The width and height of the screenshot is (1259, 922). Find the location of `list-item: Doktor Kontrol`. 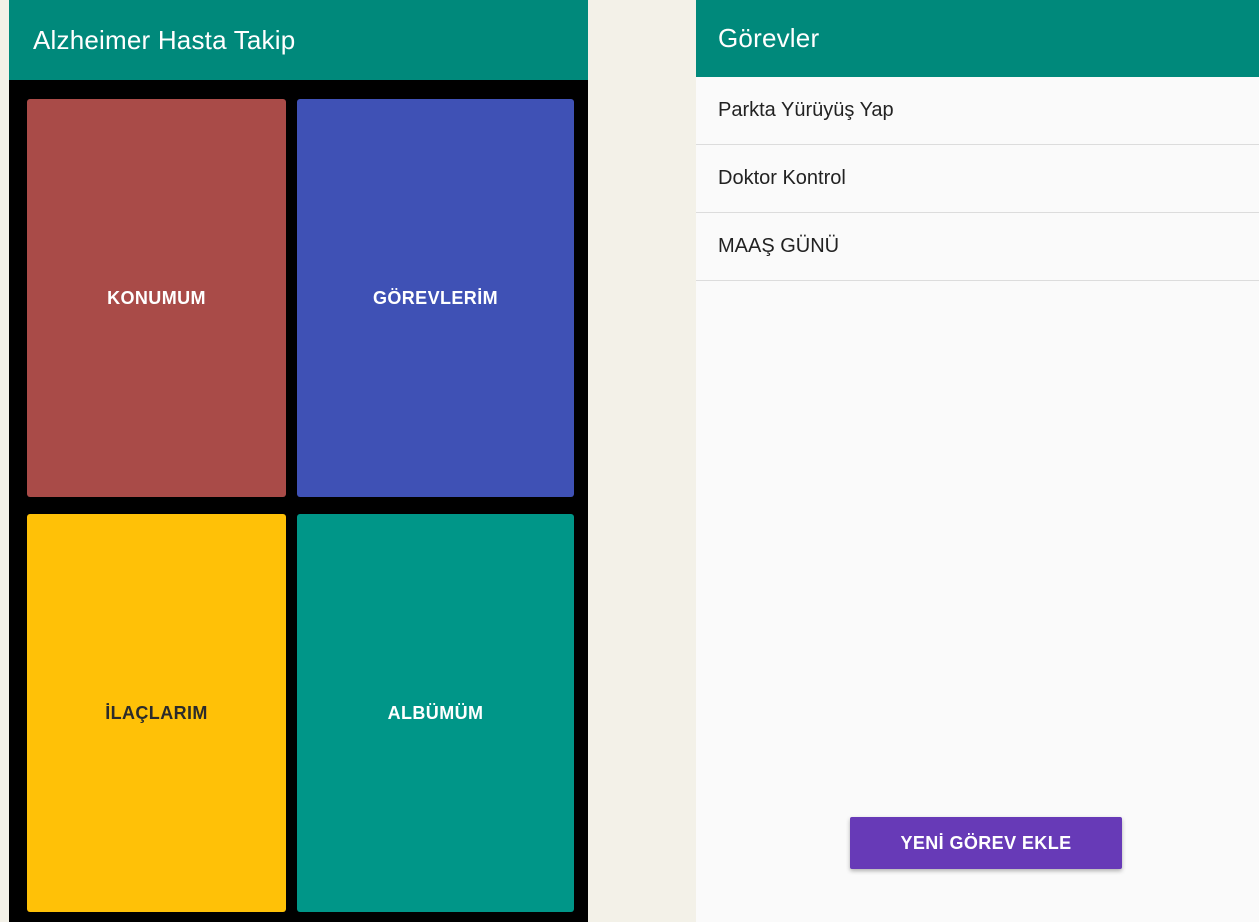

list-item: Doktor Kontrol is located at coordinates (977, 179).